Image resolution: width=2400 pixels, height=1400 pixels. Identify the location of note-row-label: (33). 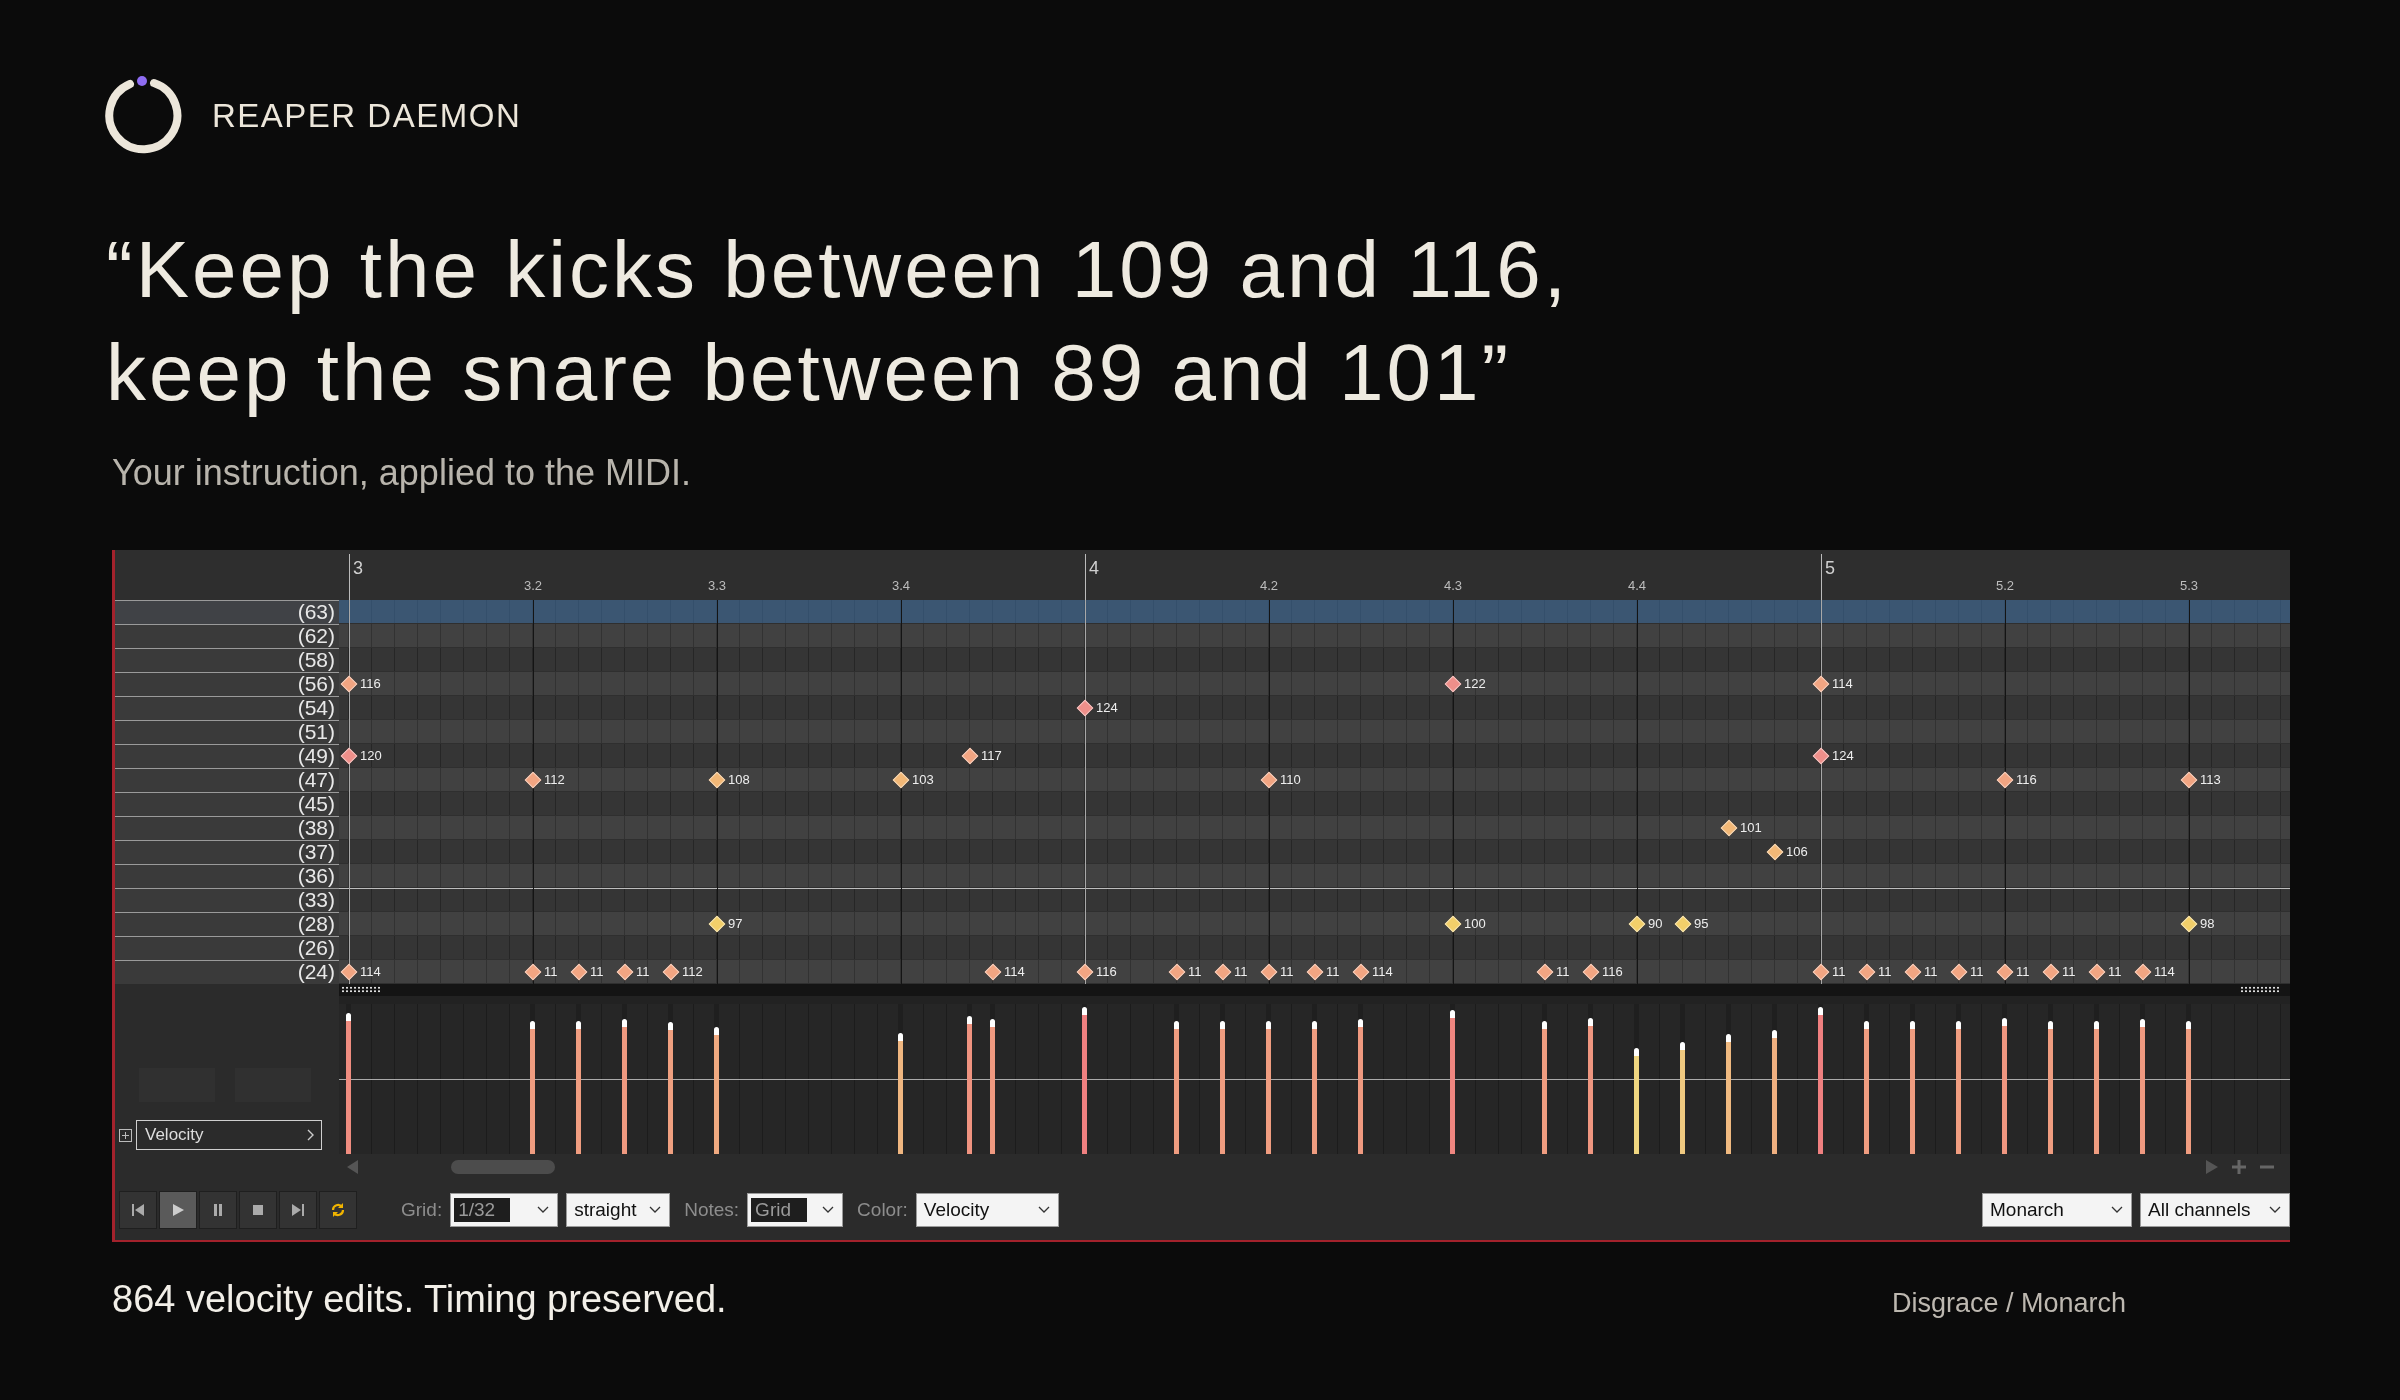
(227, 900).